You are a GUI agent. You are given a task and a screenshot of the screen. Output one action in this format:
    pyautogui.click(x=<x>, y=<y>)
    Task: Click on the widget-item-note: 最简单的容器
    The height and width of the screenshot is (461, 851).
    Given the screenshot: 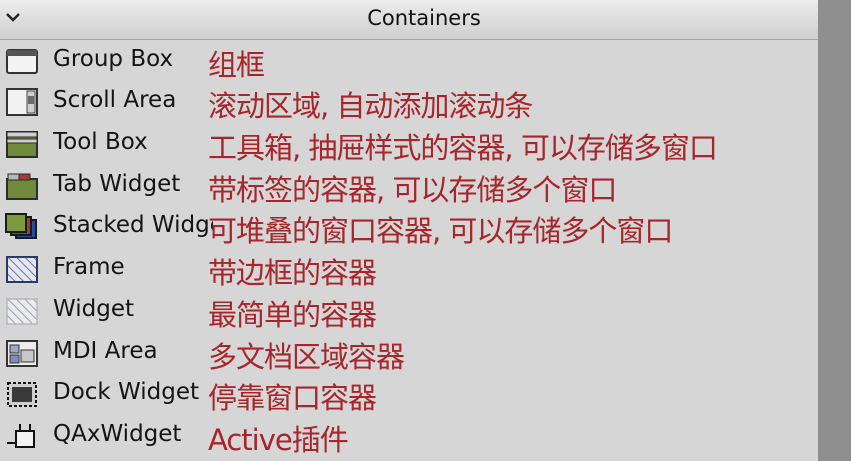 What is the action you would take?
    pyautogui.click(x=292, y=315)
    